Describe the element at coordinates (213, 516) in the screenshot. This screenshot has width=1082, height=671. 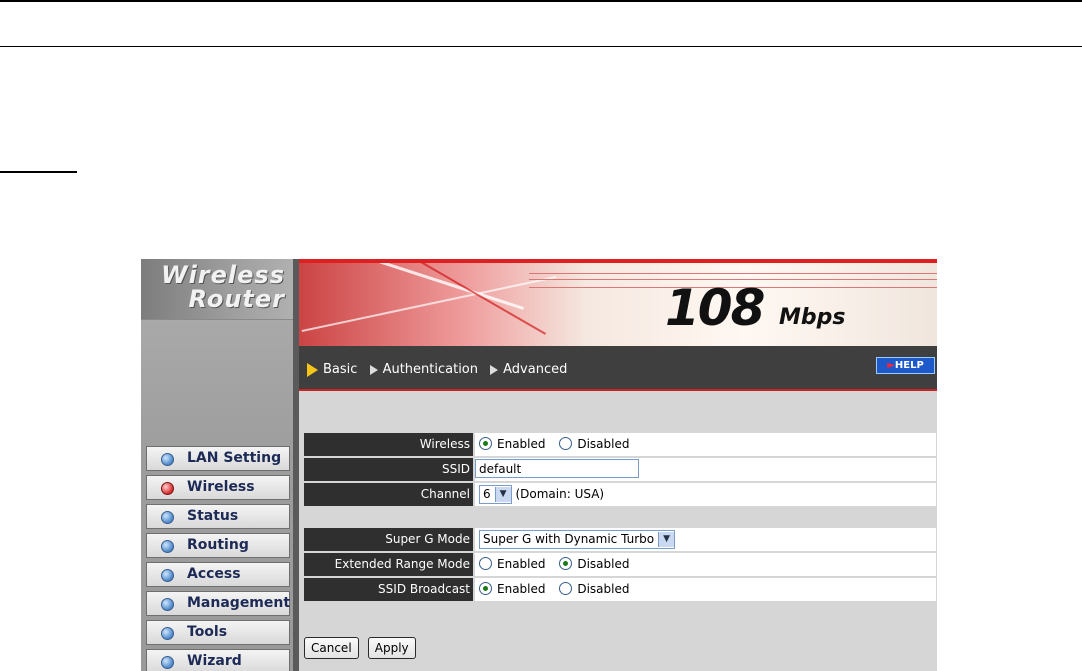
I see `sidebar-item-label: Status` at that location.